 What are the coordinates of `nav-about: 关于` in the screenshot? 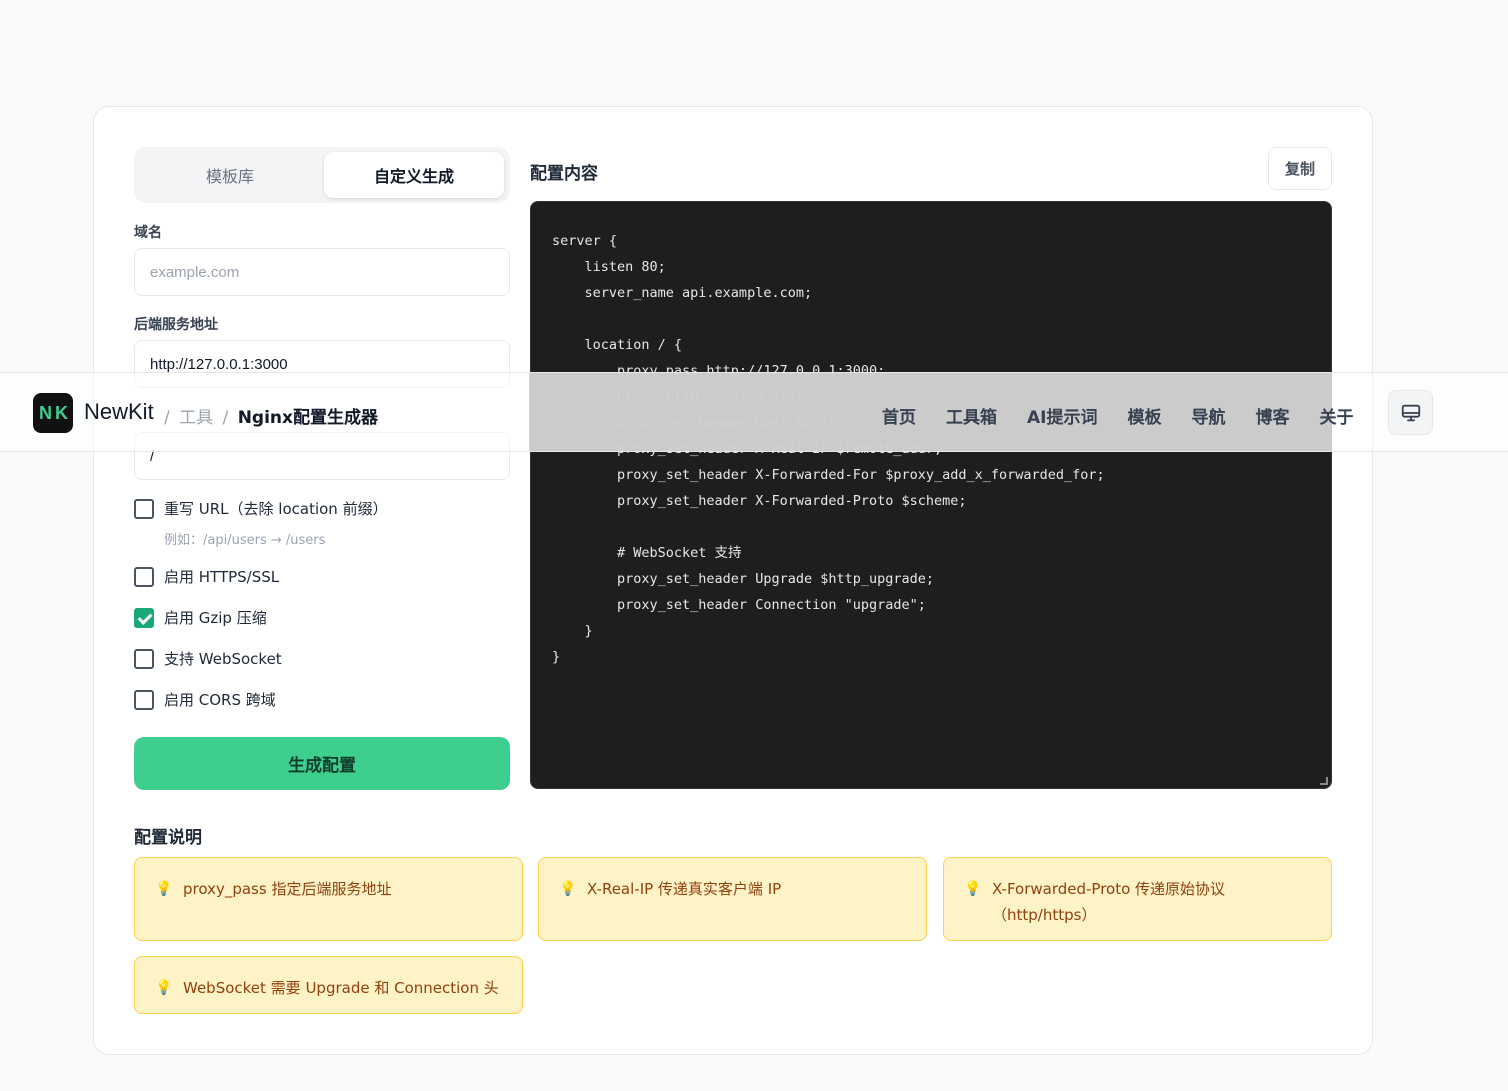 It's located at (1336, 415).